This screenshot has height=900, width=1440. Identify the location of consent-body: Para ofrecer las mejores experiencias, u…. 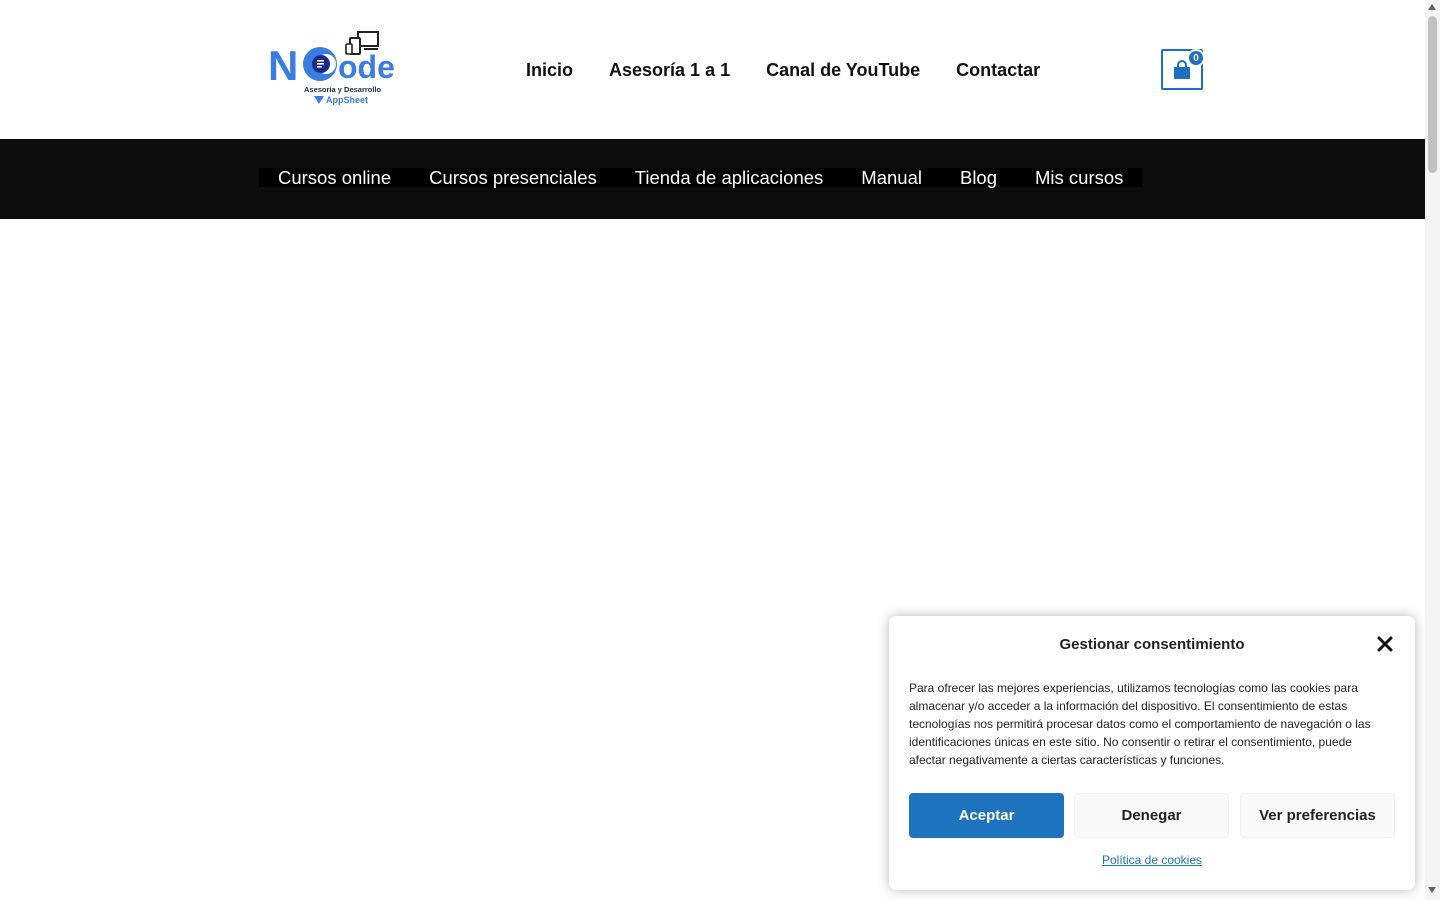
(1140, 724).